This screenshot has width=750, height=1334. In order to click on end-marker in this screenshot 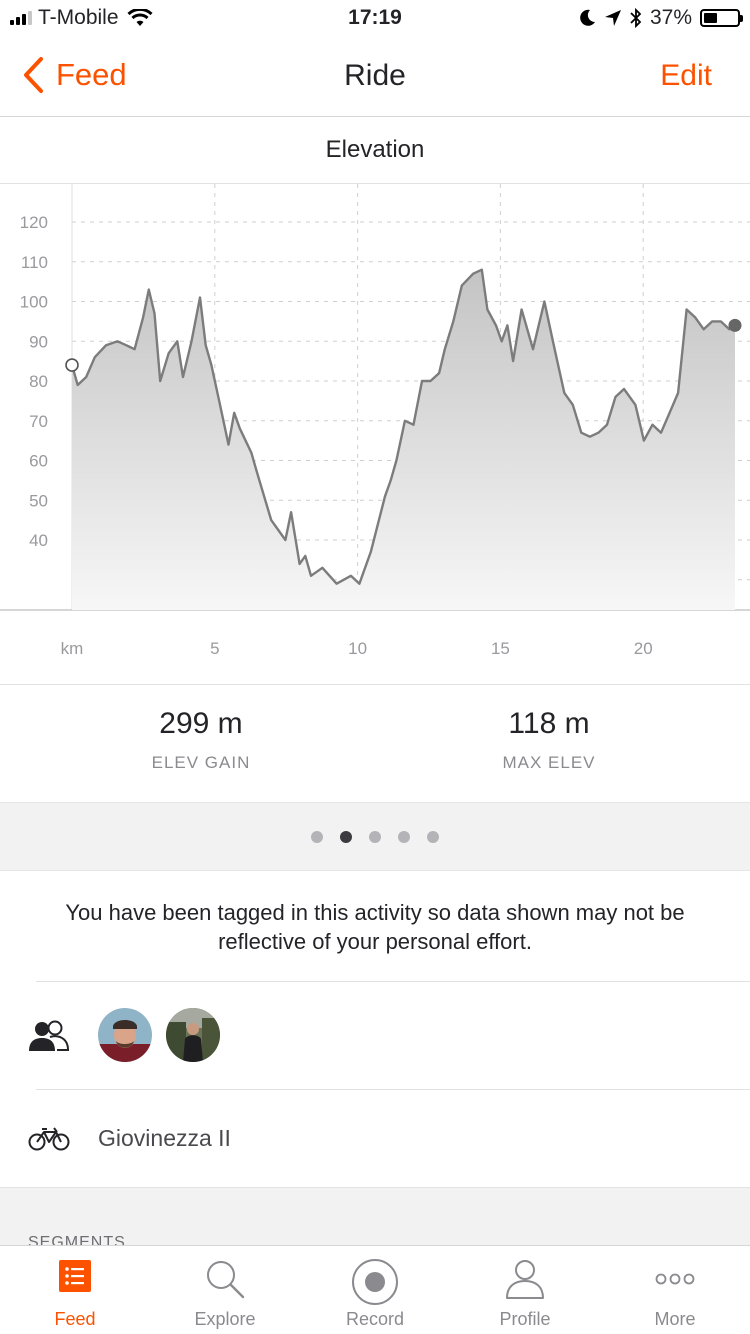, I will do `click(735, 325)`.